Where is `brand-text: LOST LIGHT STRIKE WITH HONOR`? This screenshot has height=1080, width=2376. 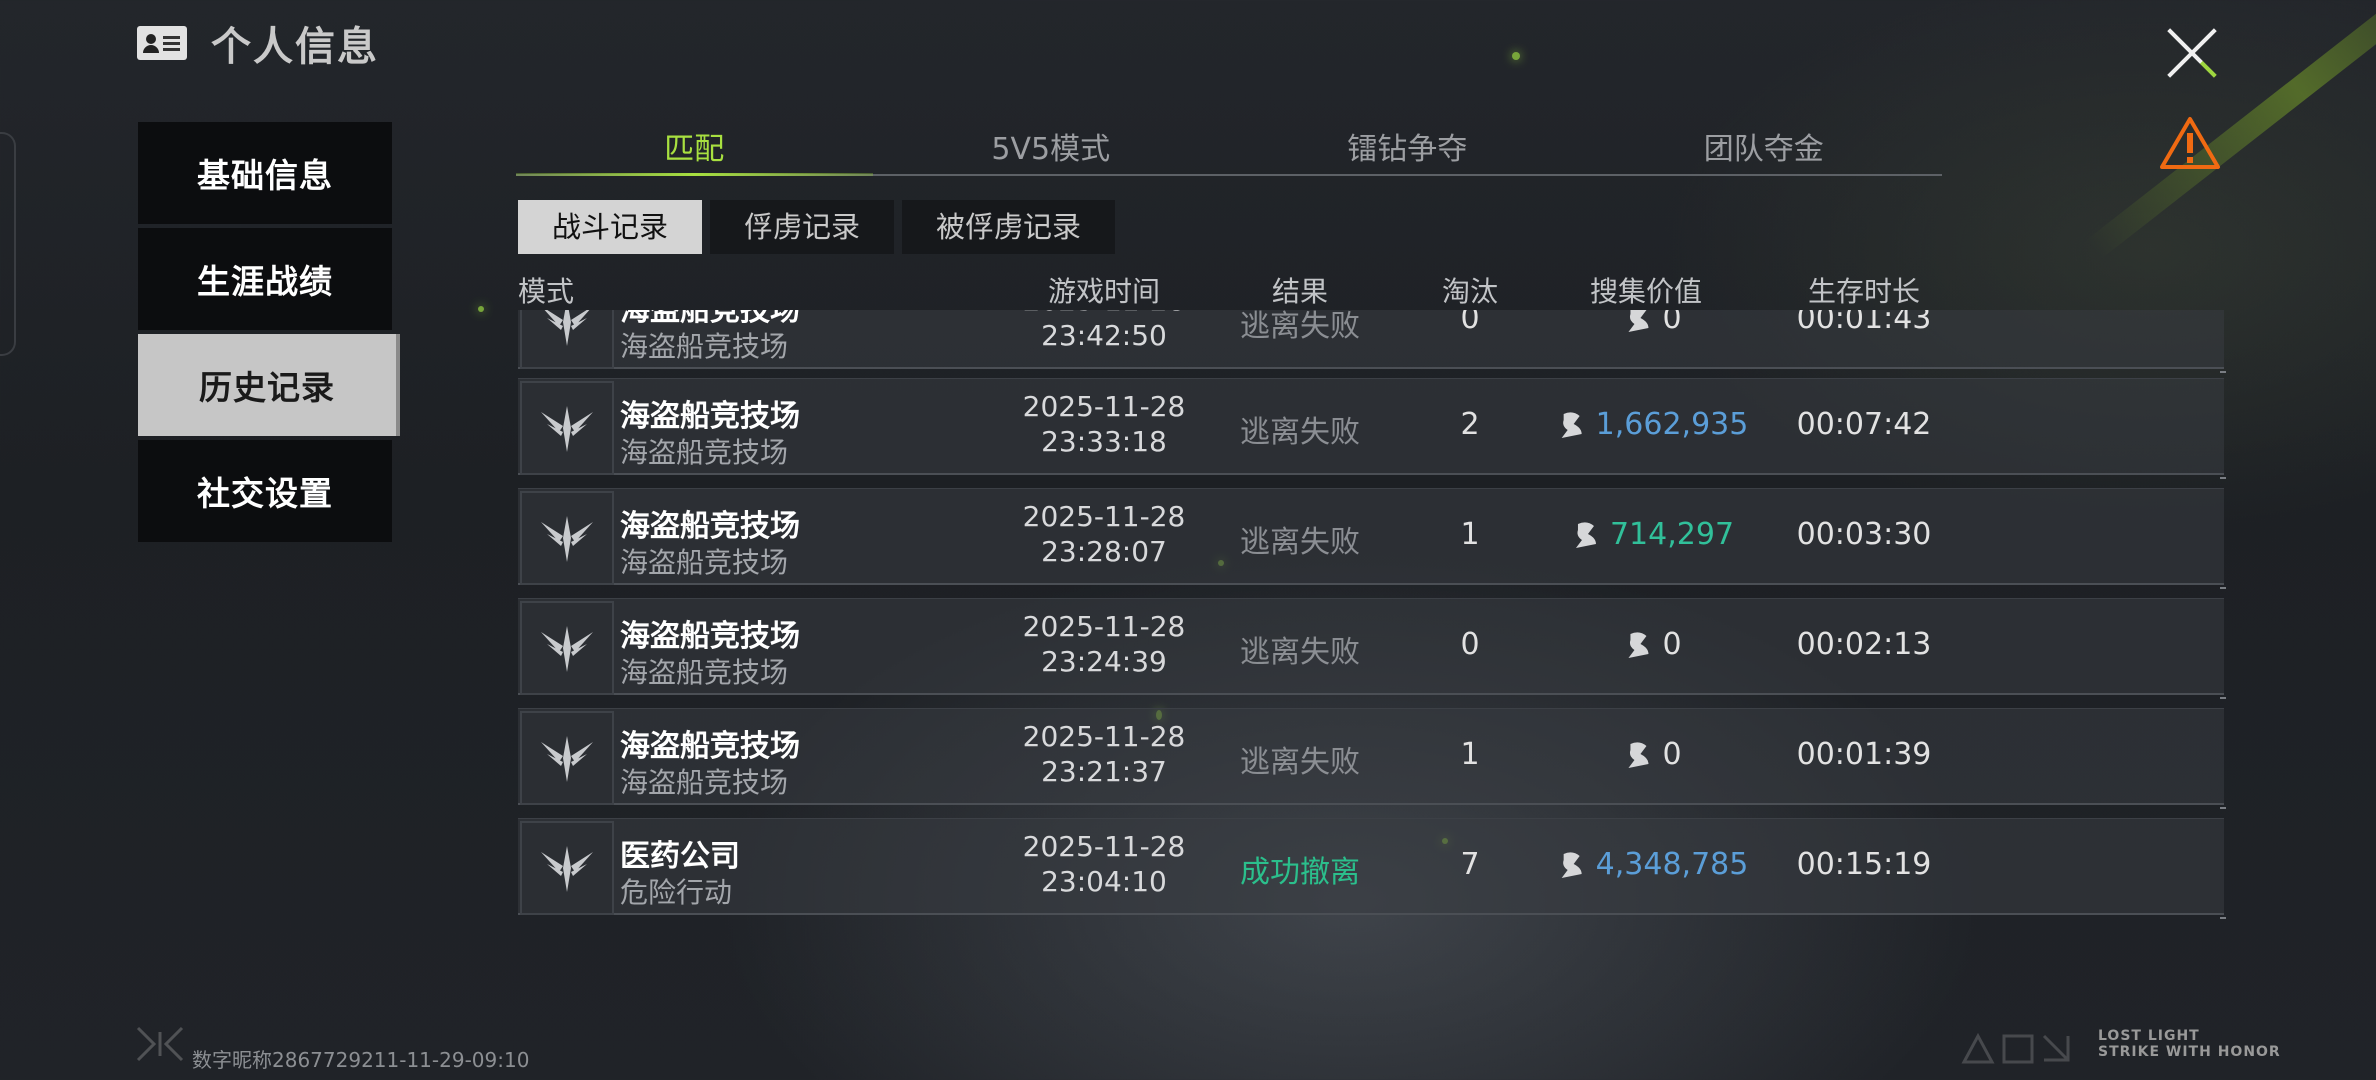
brand-text: LOST LIGHT STRIKE WITH HONOR is located at coordinates (2189, 1044).